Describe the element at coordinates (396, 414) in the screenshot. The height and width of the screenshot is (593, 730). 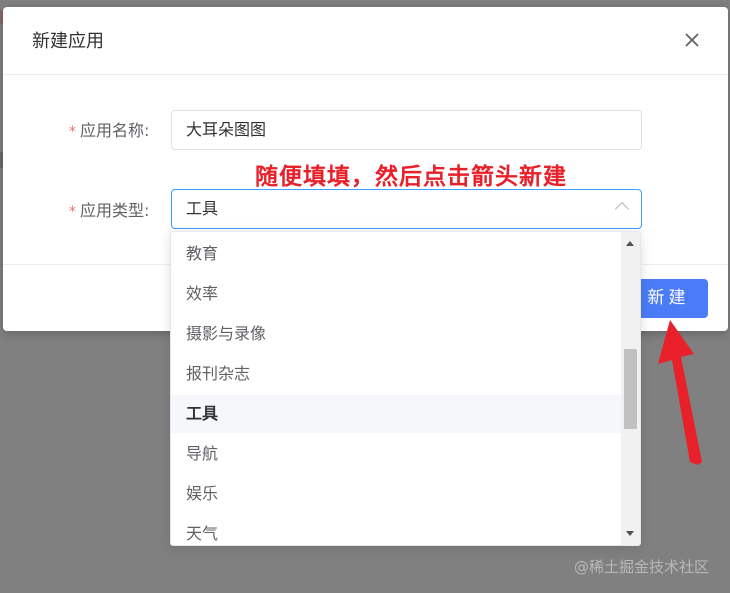
I see `dropdown-option-tools: 工具` at that location.